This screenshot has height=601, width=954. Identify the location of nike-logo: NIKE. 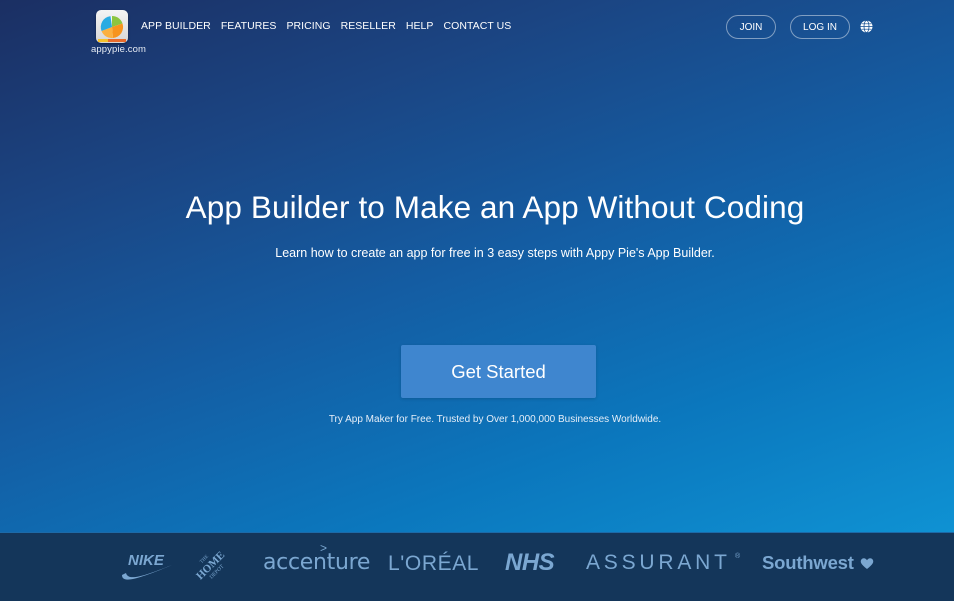
(147, 566).